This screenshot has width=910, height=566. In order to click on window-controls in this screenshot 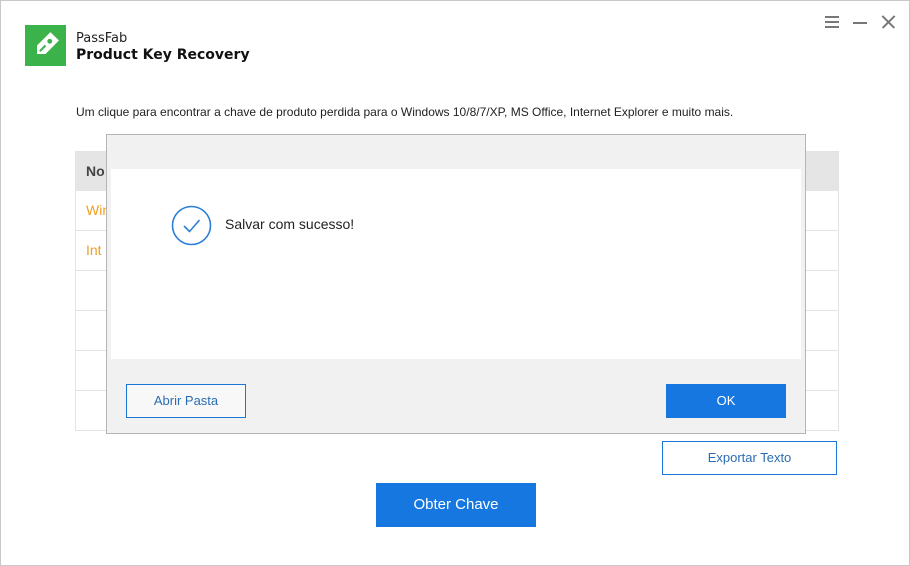, I will do `click(860, 22)`.